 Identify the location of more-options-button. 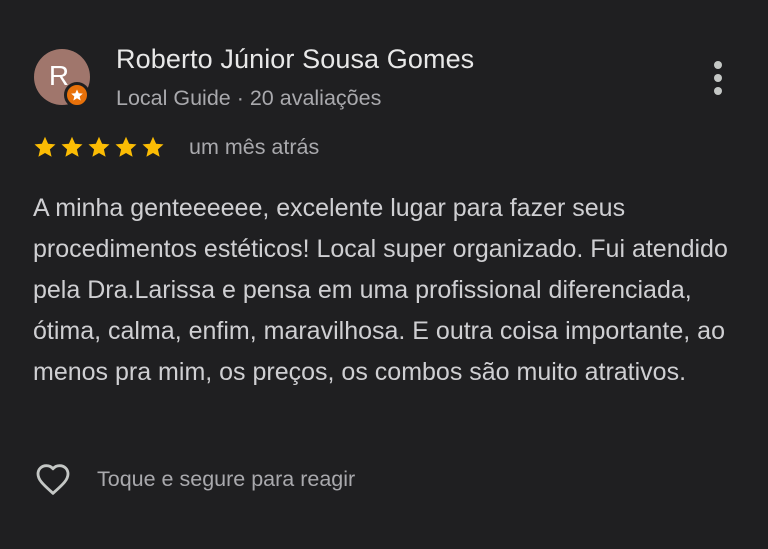
(718, 78).